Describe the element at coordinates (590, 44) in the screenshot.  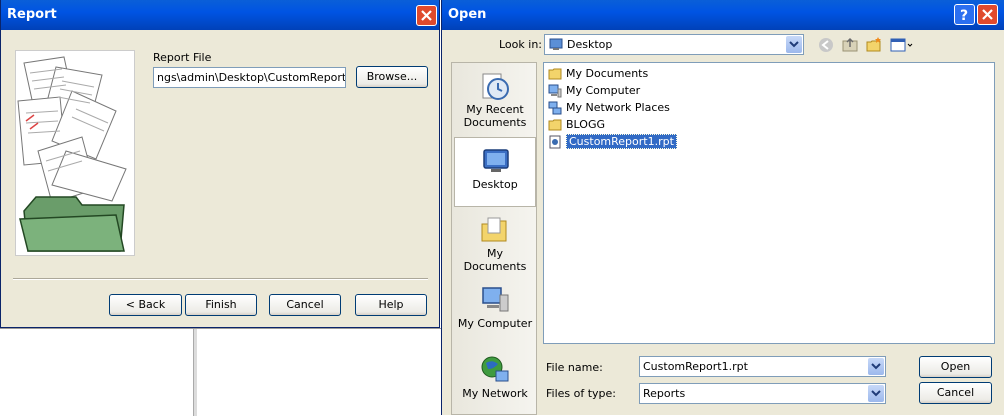
I see `look-in-value: Desktop` at that location.